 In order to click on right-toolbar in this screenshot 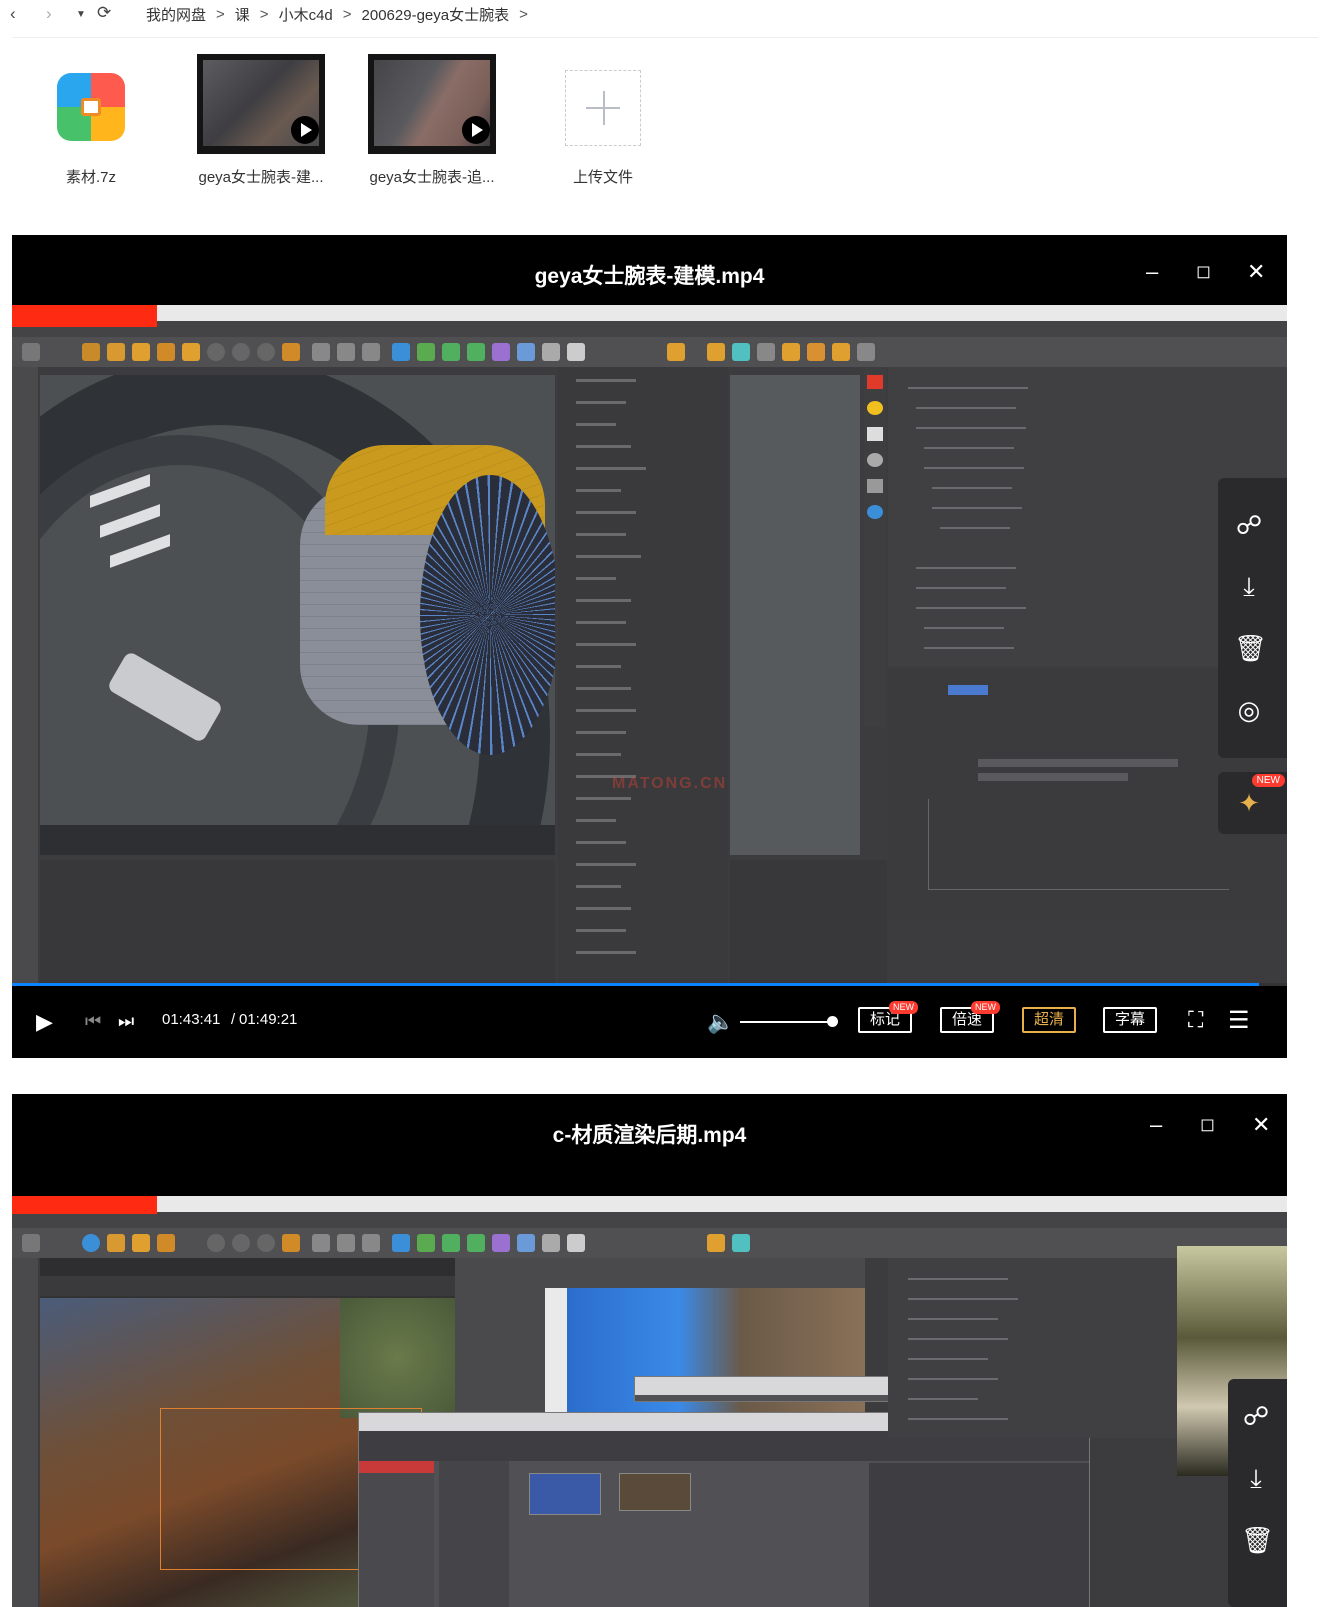, I will do `click(875, 547)`.